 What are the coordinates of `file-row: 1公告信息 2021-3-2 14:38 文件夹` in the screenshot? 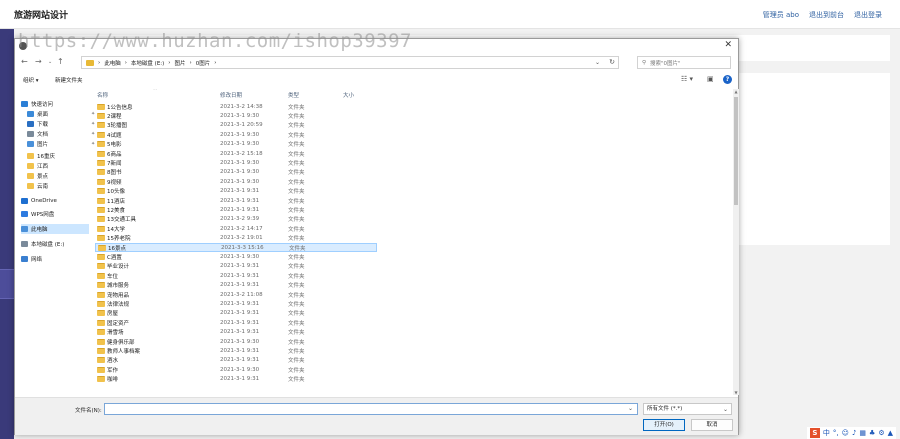 It's located at (236, 106).